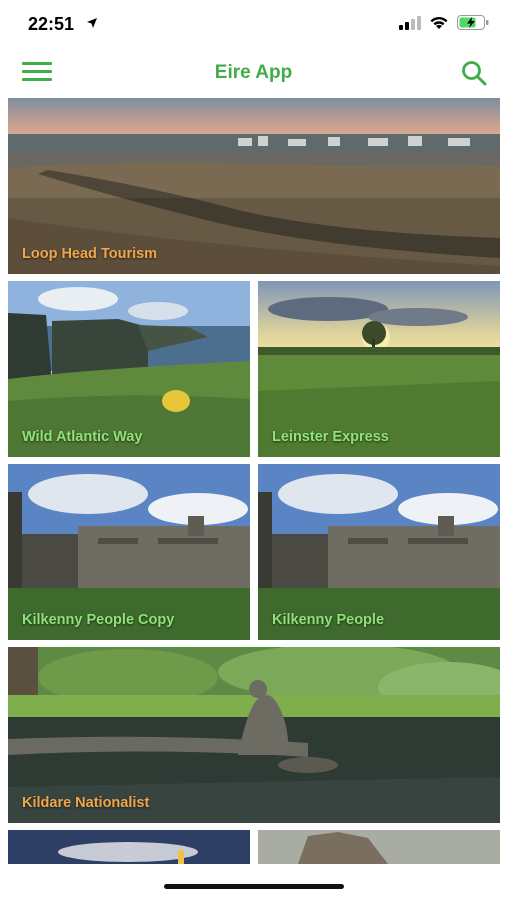 Image resolution: width=507 pixels, height=900 pixels. I want to click on tile-partial-left, so click(129, 847).